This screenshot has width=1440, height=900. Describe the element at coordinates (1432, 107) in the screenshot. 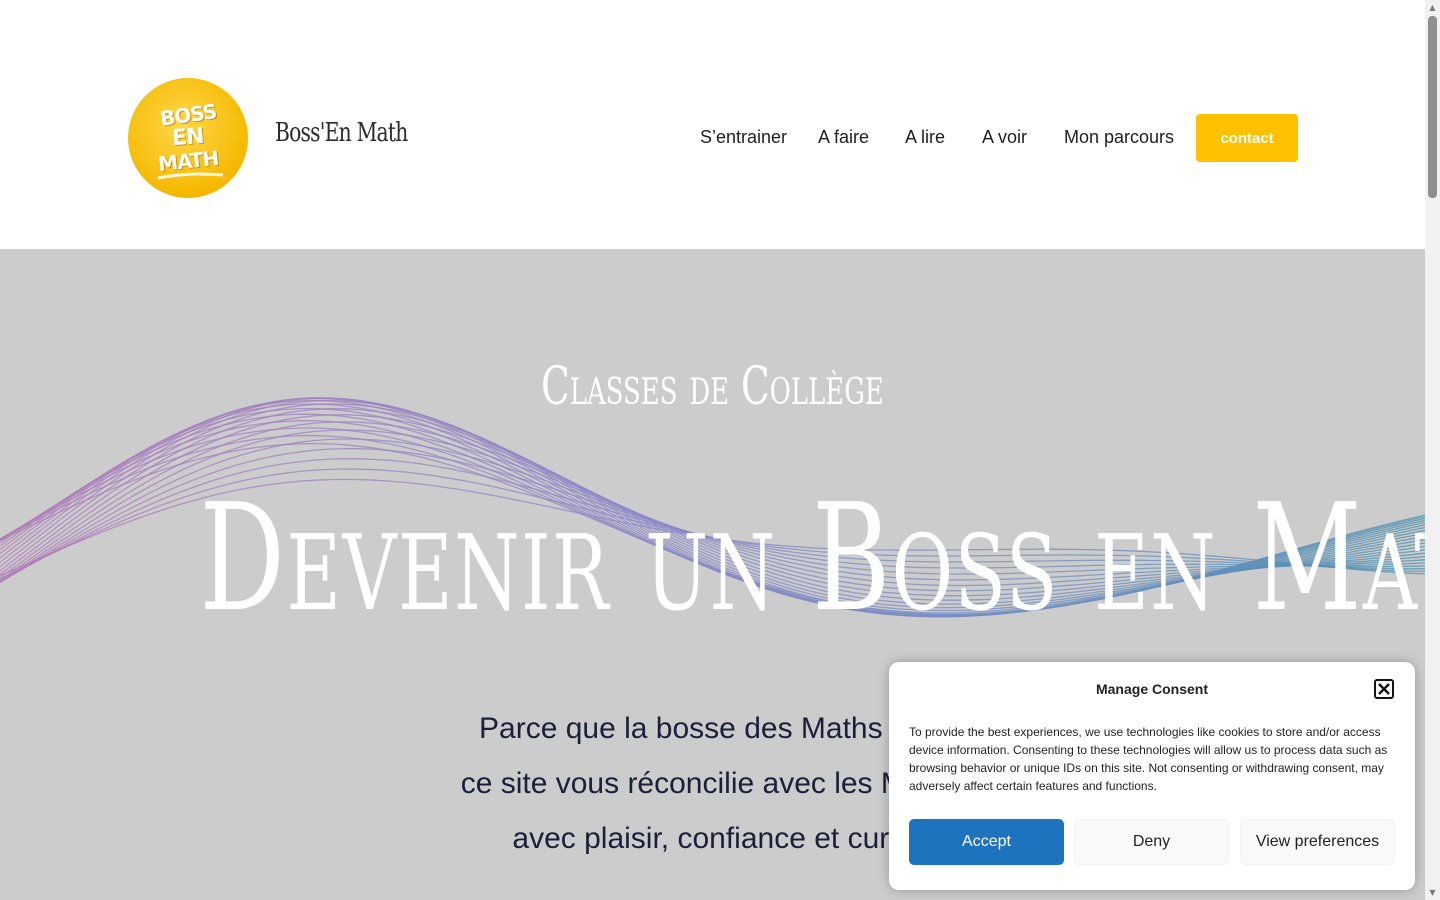

I see `scrollbar-thumb` at that location.